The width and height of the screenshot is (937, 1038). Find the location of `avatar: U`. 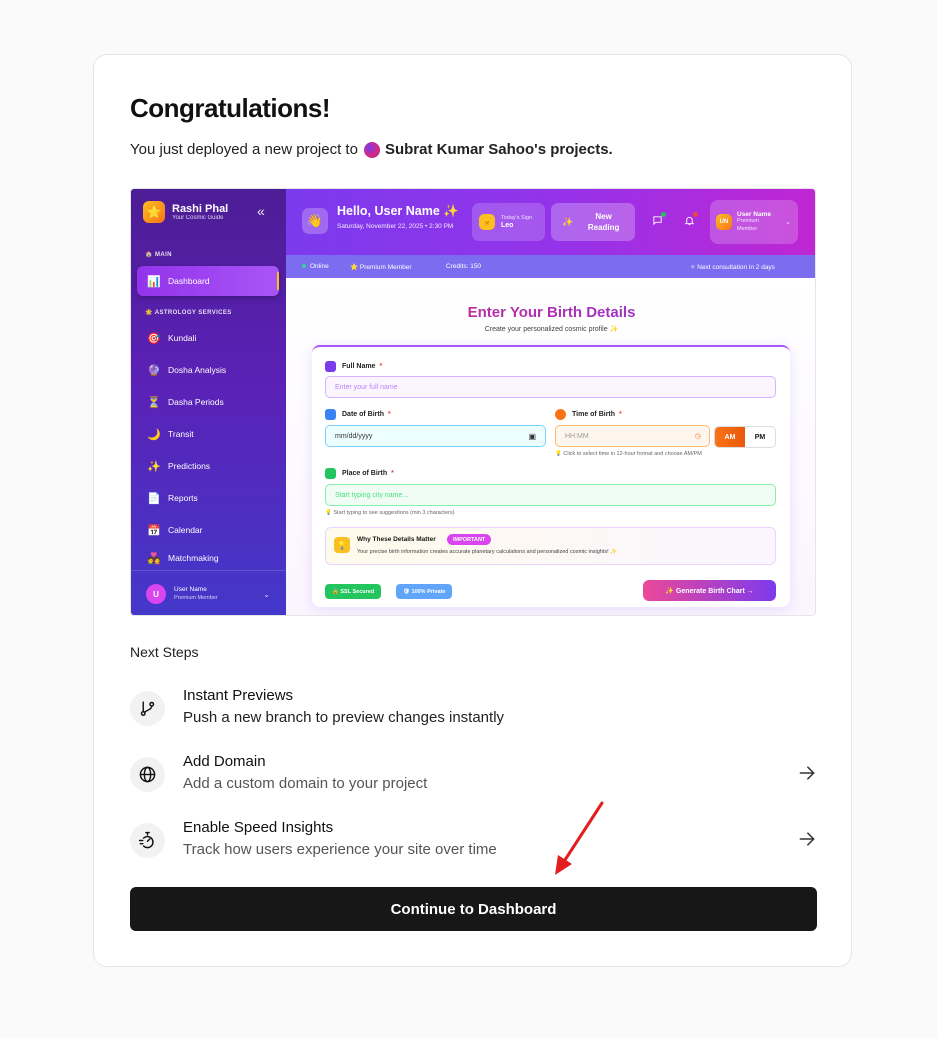

avatar: U is located at coordinates (156, 594).